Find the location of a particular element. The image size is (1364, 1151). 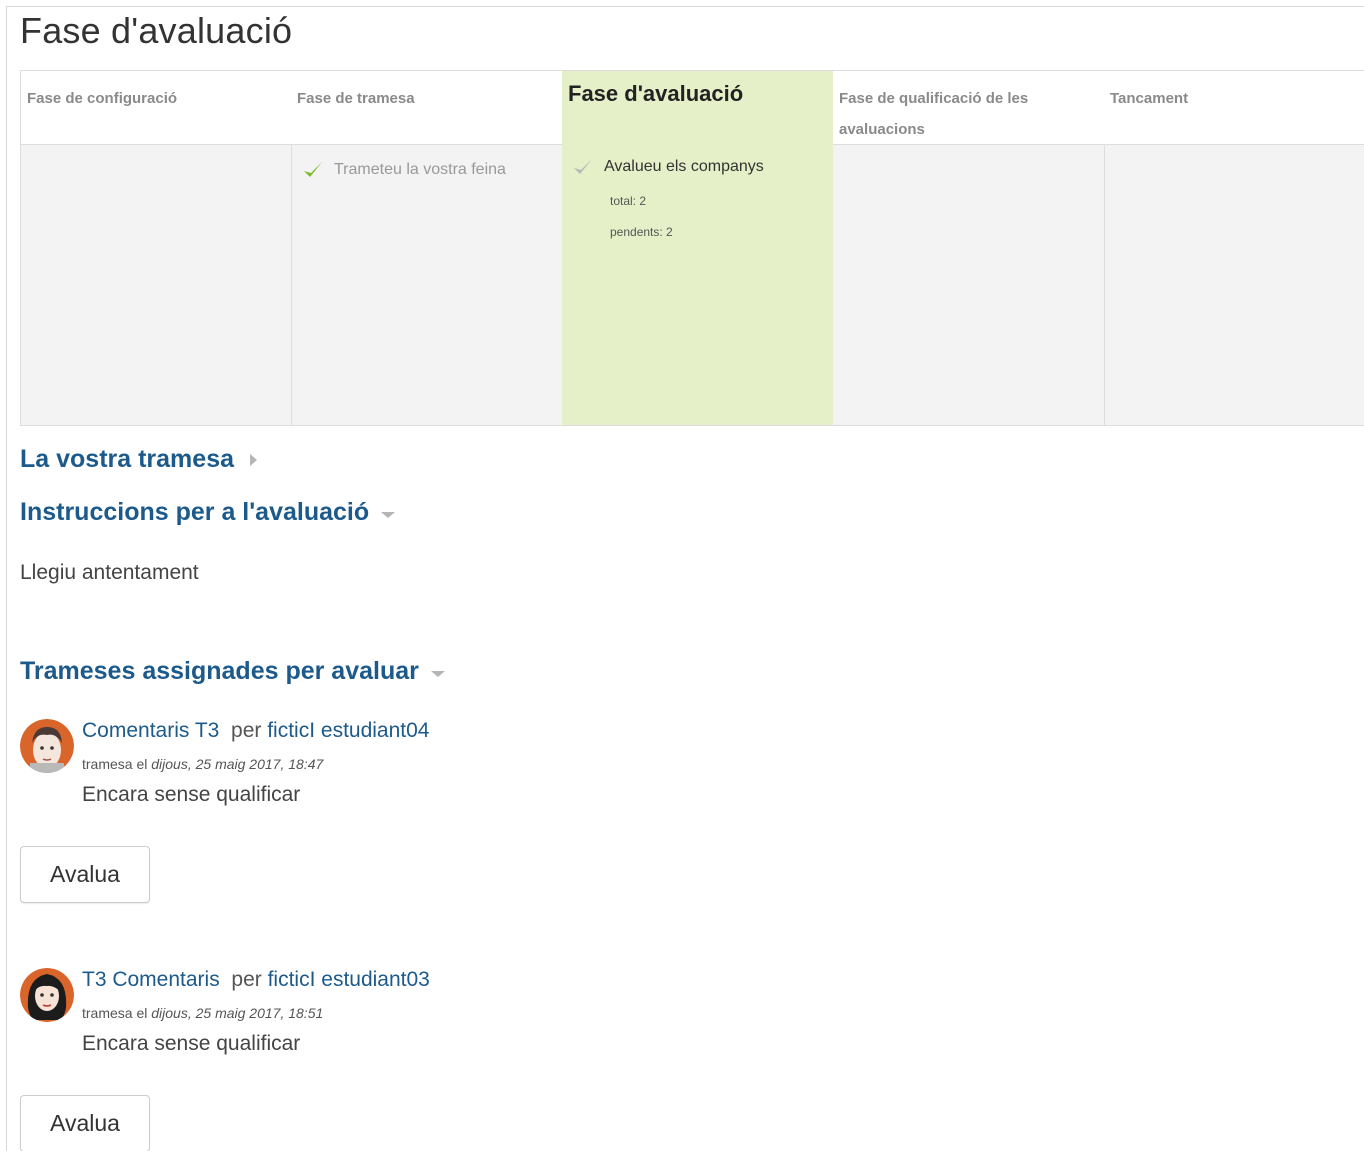

submission-date: tramesa el dijous, 25 maig 2017, 18:51 is located at coordinates (202, 1013).